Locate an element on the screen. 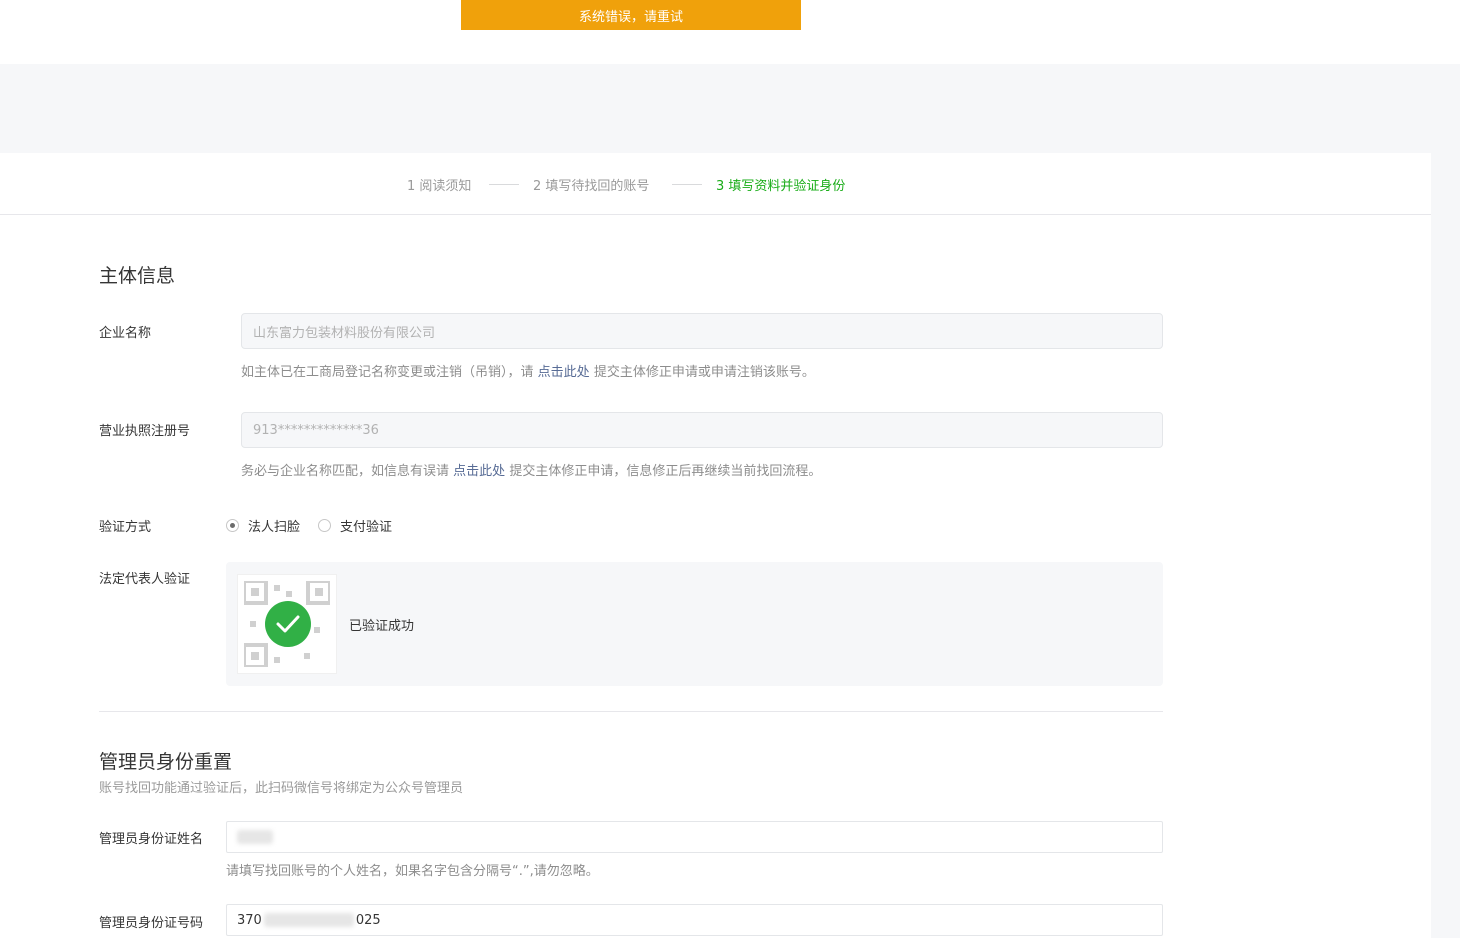 The image size is (1460, 938). step-bar: 1 阅读须知 2 填写待找回的账号 3 填写资料并验证身份 is located at coordinates (715, 184).